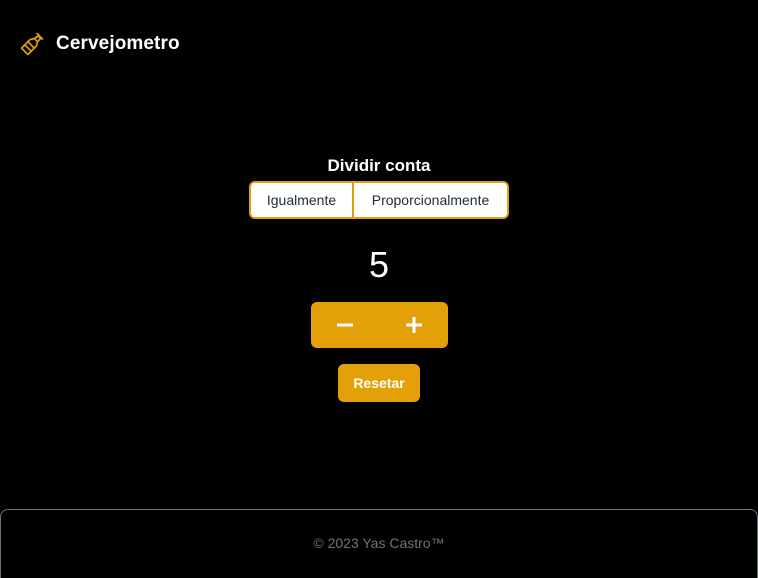 The height and width of the screenshot is (578, 758). I want to click on reset-button: Resetar, so click(379, 383).